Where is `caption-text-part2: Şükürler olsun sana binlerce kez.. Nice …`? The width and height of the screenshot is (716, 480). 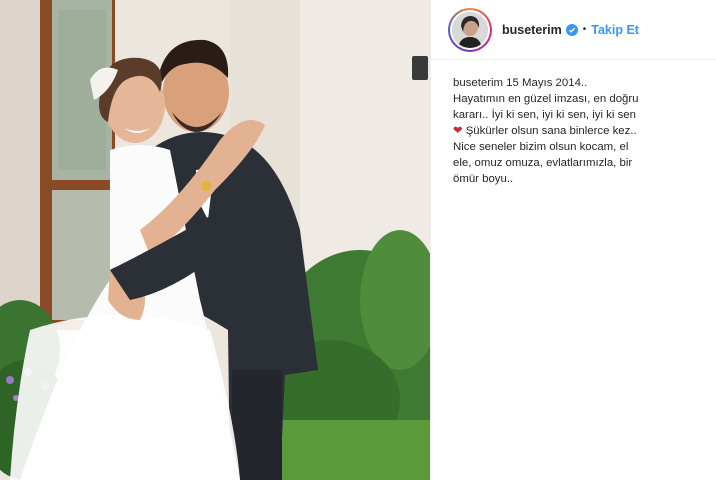 caption-text-part2: Şükürler olsun sana binlerce kez.. Nice … is located at coordinates (545, 155).